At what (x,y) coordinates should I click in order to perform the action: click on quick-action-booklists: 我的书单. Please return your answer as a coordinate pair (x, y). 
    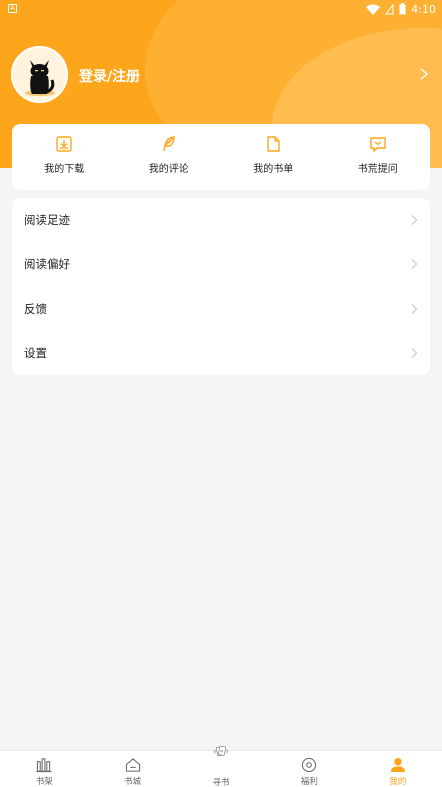
    Looking at the image, I should click on (273, 157).